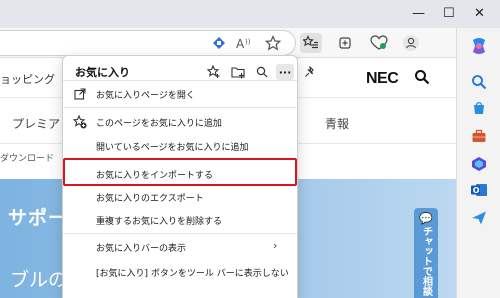  What do you see at coordinates (102, 72) in the screenshot?
I see `favorites-title: お気に入り` at bounding box center [102, 72].